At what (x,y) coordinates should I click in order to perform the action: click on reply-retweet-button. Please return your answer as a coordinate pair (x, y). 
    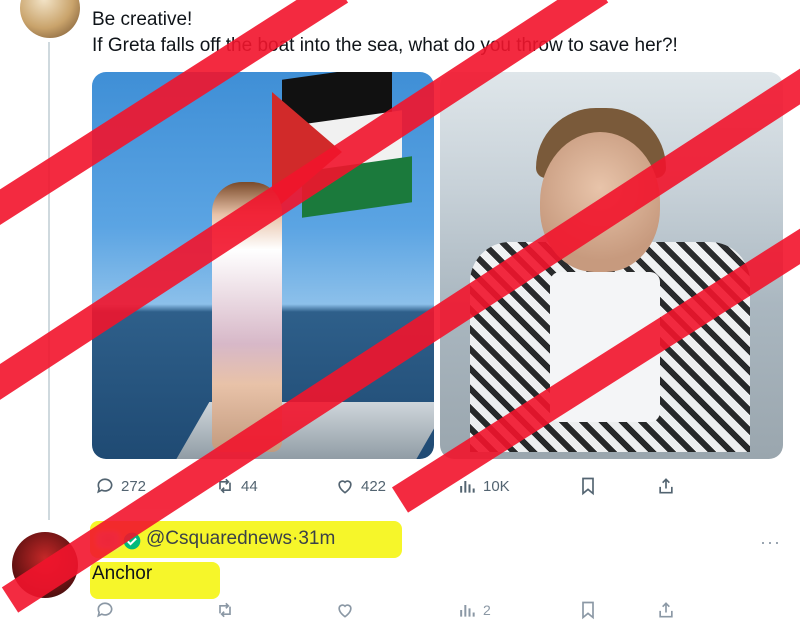
    Looking at the image, I should click on (225, 610).